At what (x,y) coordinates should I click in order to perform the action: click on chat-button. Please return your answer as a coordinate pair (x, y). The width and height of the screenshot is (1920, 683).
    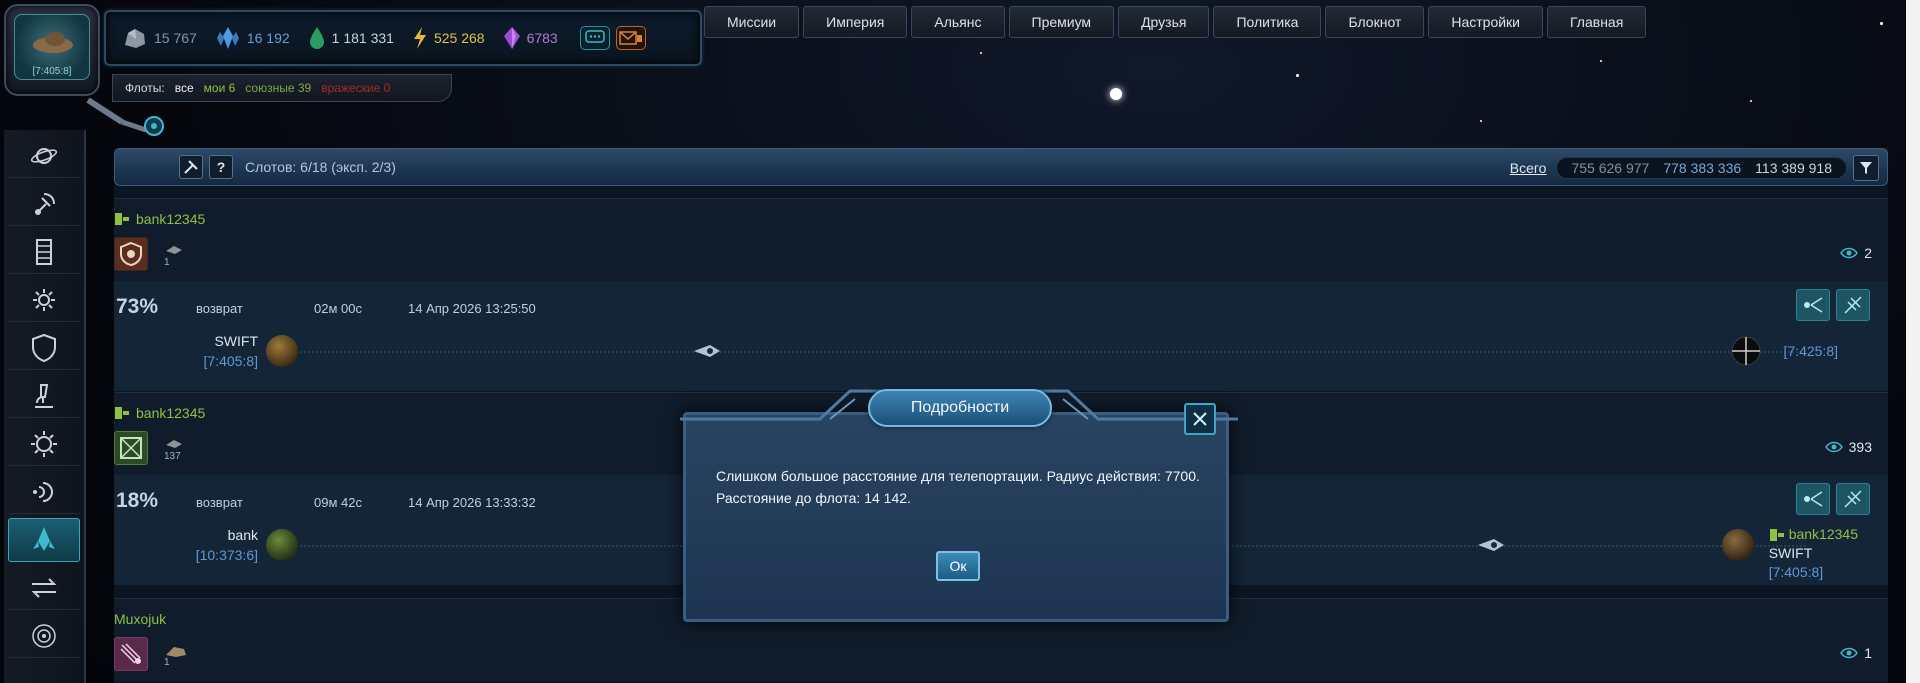
    Looking at the image, I should click on (594, 38).